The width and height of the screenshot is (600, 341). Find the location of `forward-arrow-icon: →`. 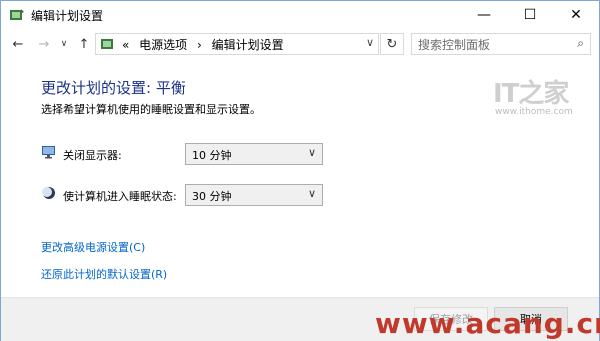

forward-arrow-icon: → is located at coordinates (44, 44).